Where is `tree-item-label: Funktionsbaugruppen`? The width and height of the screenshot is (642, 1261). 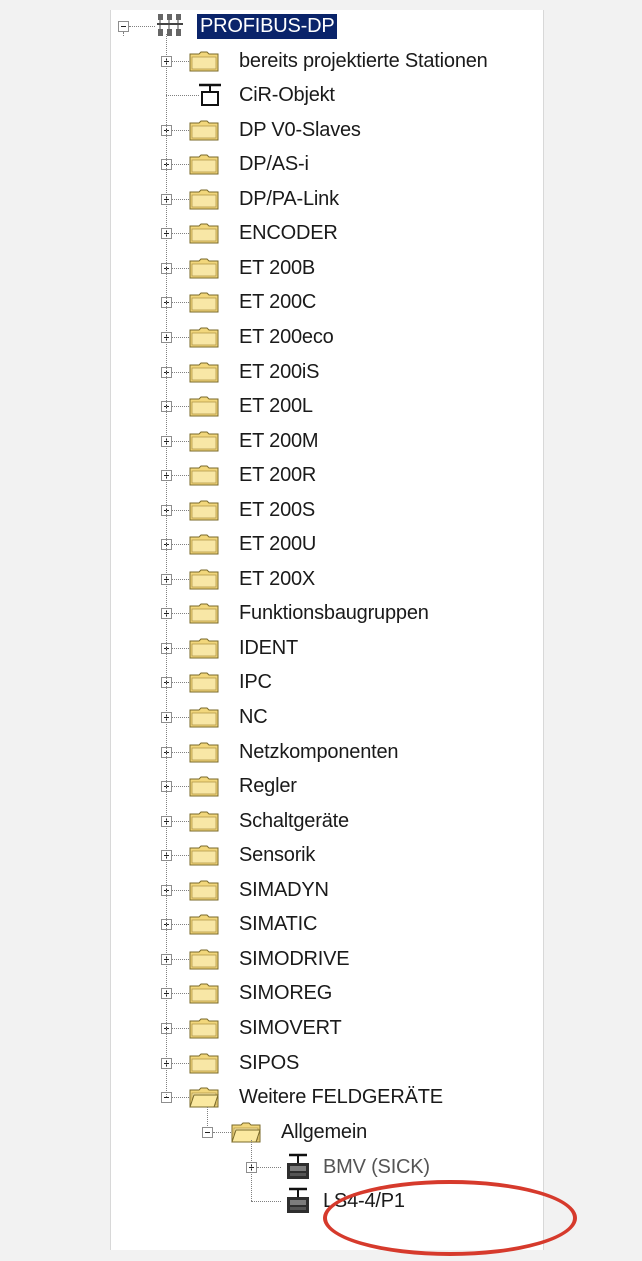
tree-item-label: Funktionsbaugruppen is located at coordinates (334, 612).